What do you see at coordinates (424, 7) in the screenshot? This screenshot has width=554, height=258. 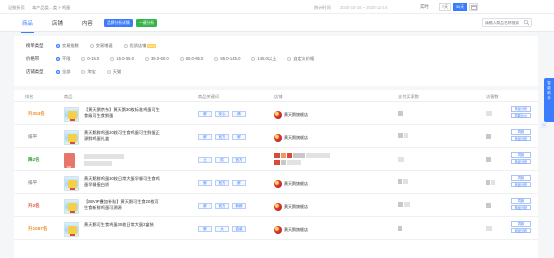 I see `realtime-toggle: 实时` at bounding box center [424, 7].